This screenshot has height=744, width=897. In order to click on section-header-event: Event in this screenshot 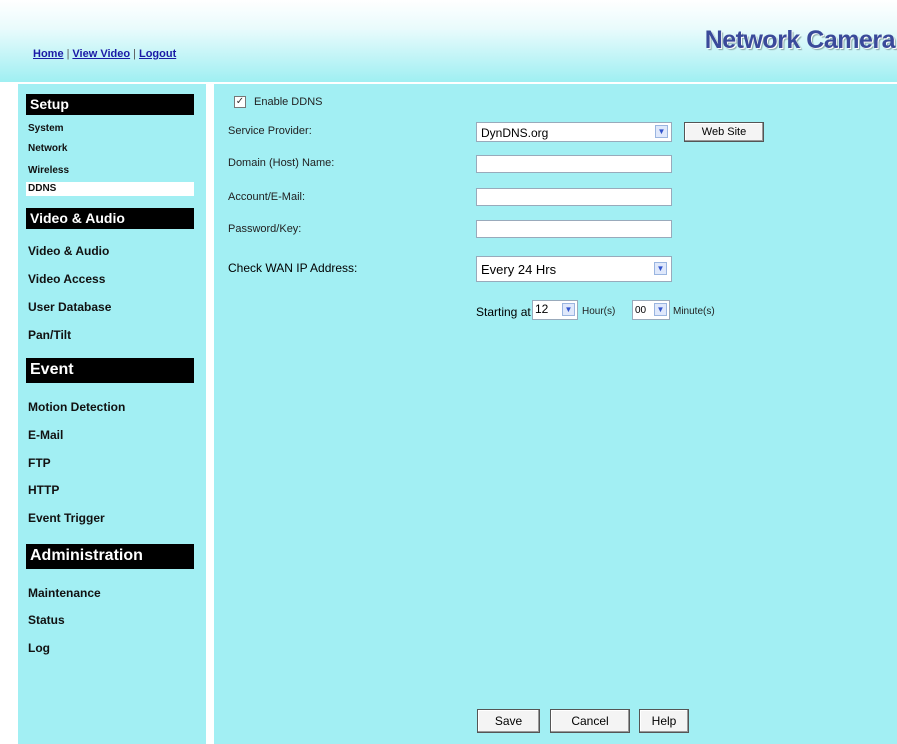, I will do `click(110, 370)`.